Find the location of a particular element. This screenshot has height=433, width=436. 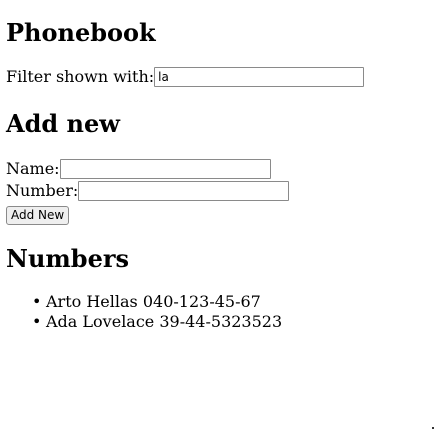

add-new-button: Add New is located at coordinates (38, 215).